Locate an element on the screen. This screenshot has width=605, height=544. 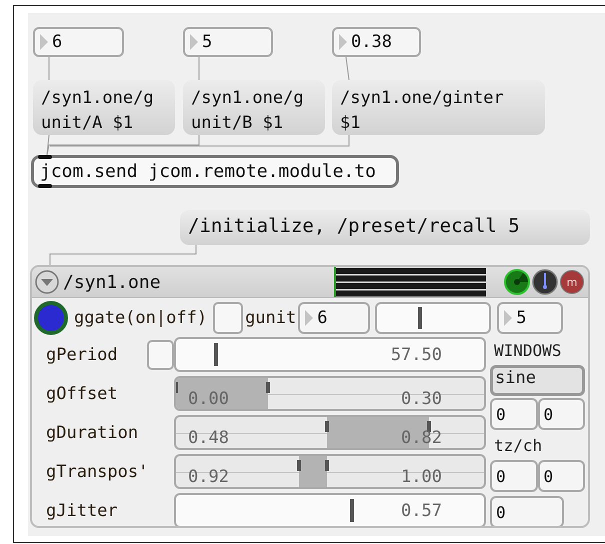
parameter-label: gJitter is located at coordinates (82, 510).